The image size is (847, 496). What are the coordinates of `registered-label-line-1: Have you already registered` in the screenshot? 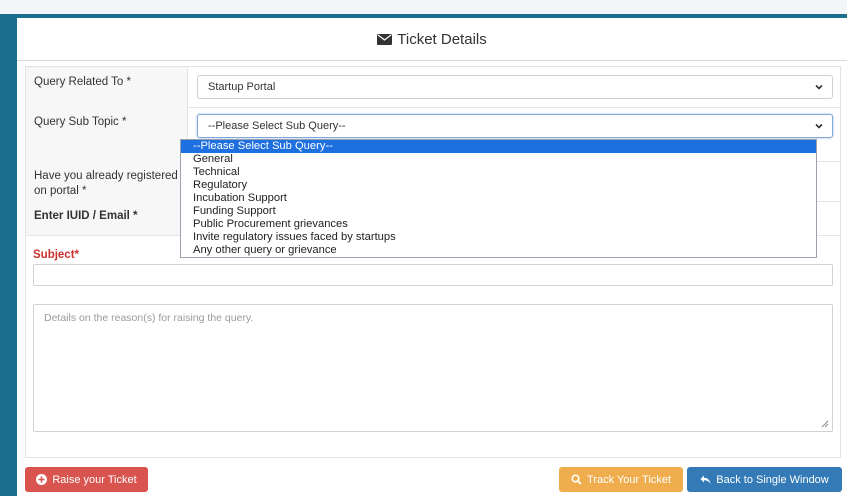 It's located at (106, 176).